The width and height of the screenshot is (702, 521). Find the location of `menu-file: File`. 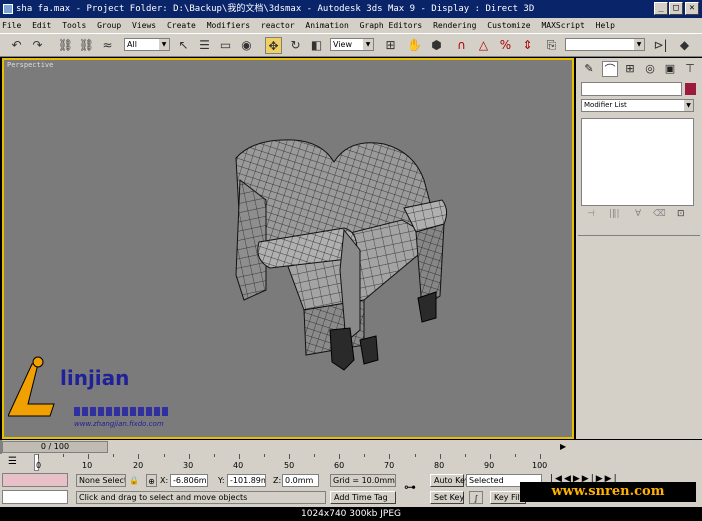

menu-file: File is located at coordinates (11, 25).